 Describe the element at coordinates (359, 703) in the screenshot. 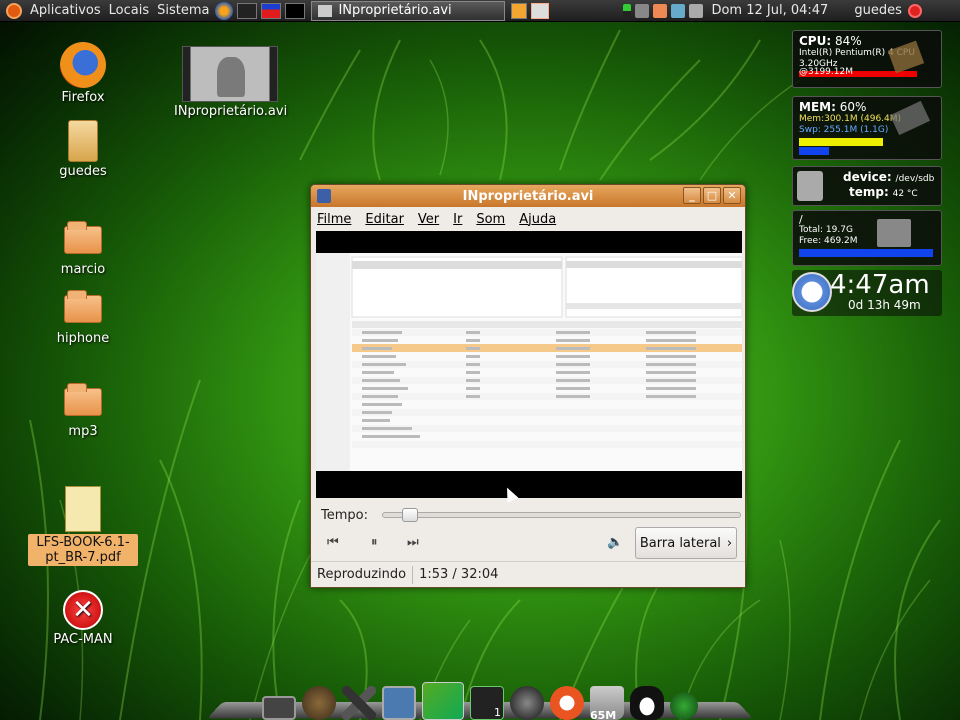

I see `dock-x-tools-icon` at that location.